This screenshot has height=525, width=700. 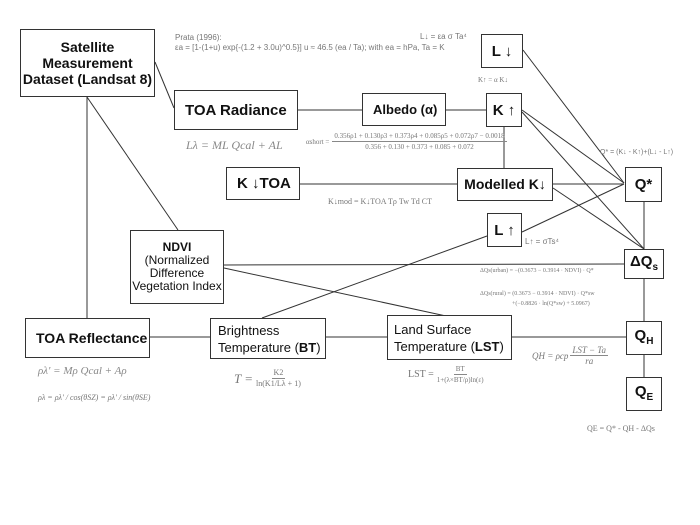 I want to click on qh-equation: QH = ρcp LST − Ta ra, so click(x=570, y=355).